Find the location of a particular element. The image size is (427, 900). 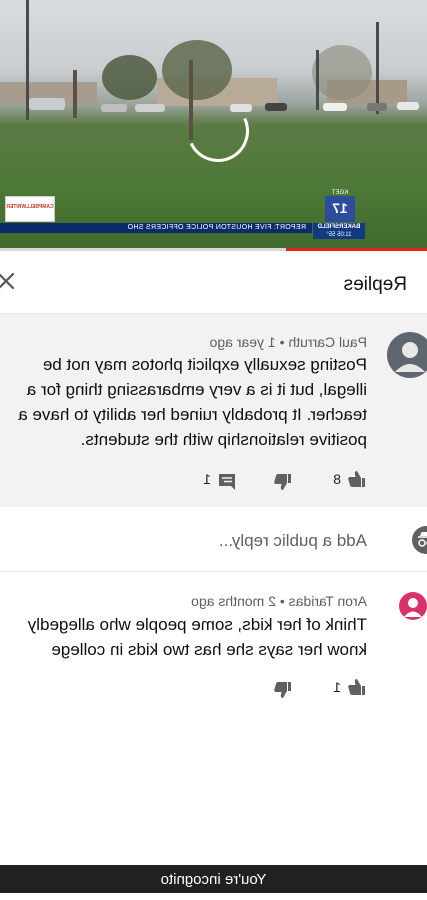

sponsor-text: CAMPBELLWRITER is located at coordinates (30, 207).